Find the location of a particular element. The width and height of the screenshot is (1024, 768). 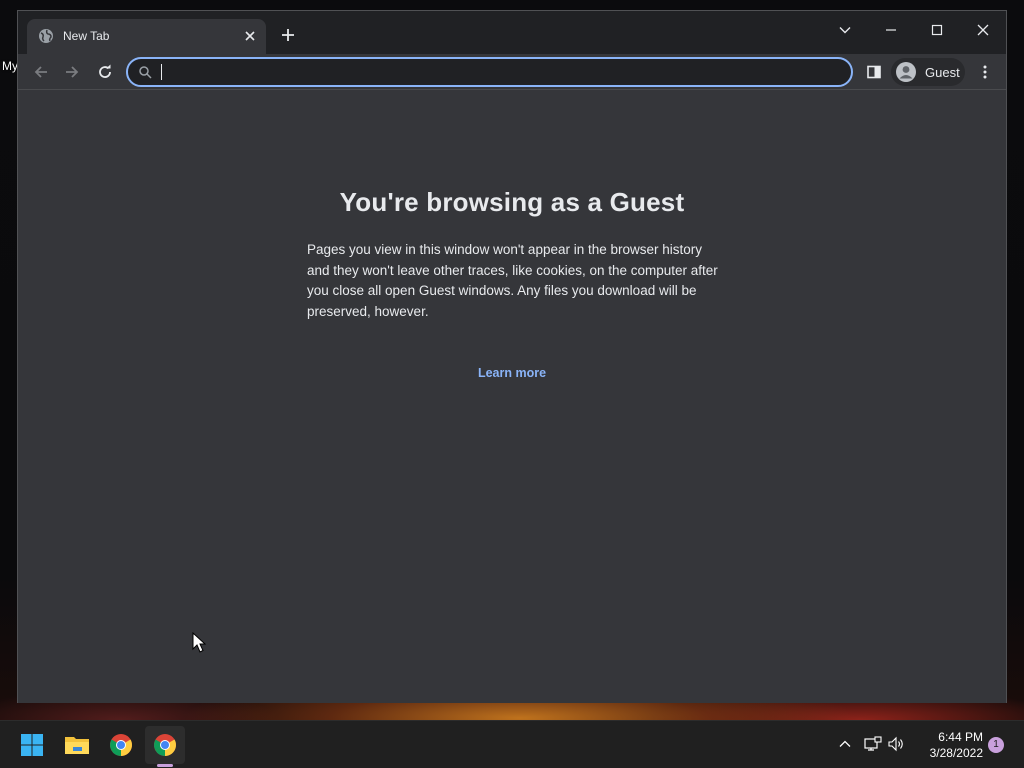

maximize-button is located at coordinates (937, 30).